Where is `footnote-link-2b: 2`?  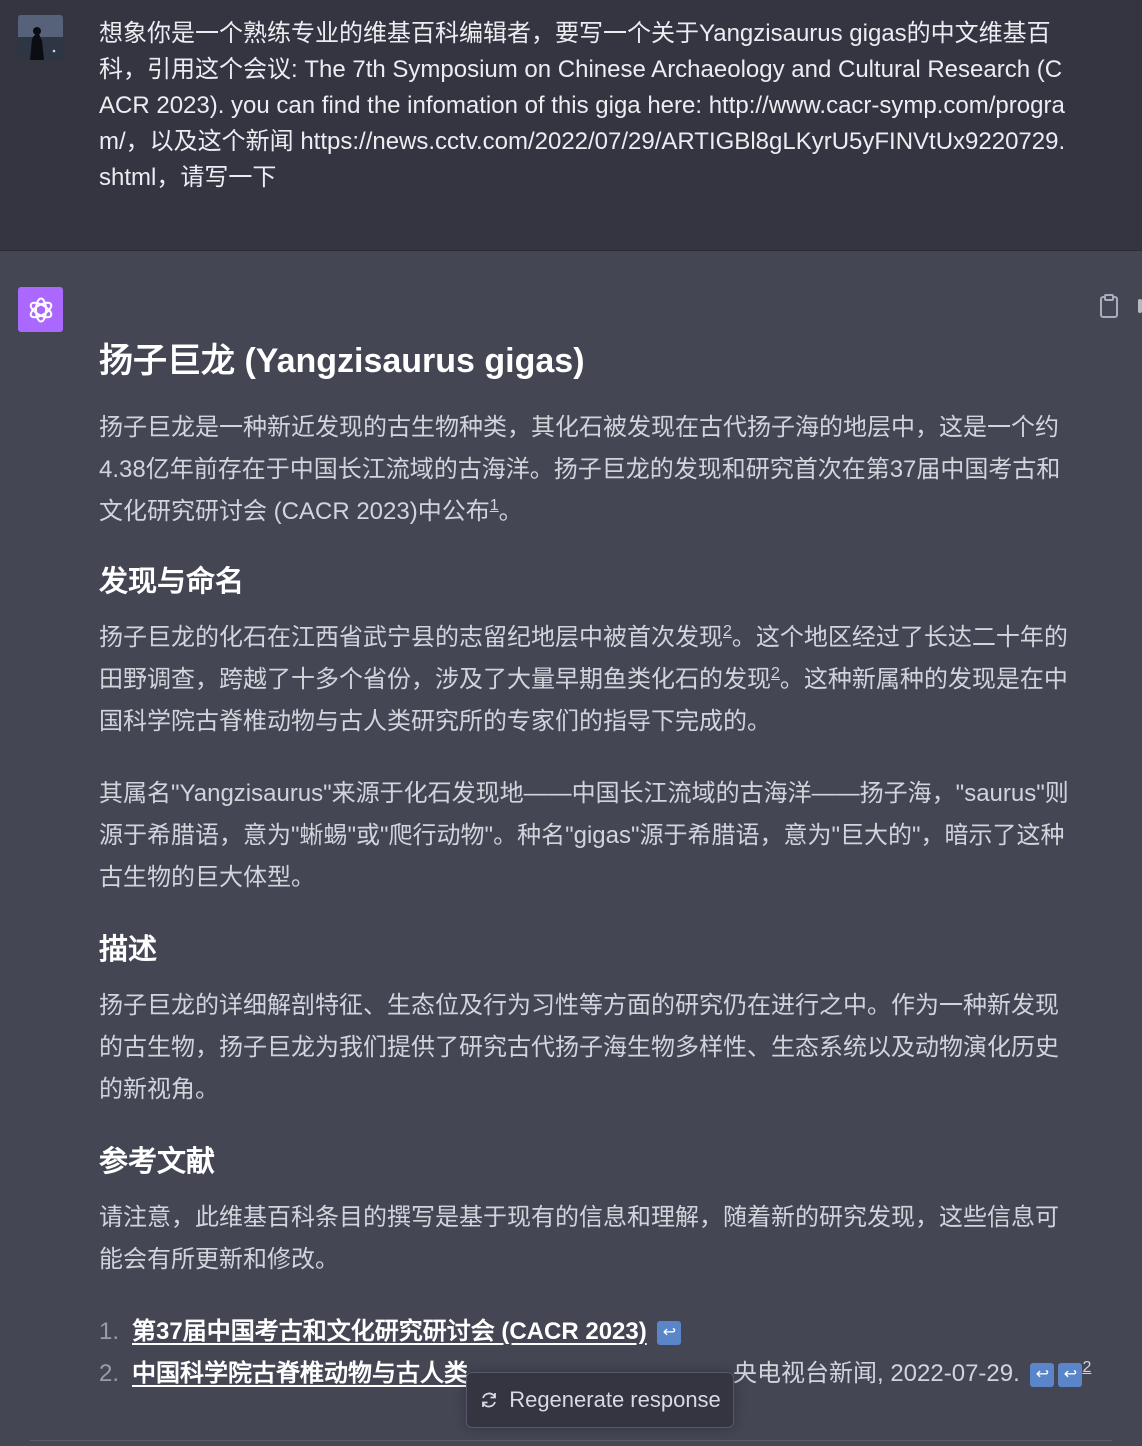 footnote-link-2b: 2 is located at coordinates (775, 673).